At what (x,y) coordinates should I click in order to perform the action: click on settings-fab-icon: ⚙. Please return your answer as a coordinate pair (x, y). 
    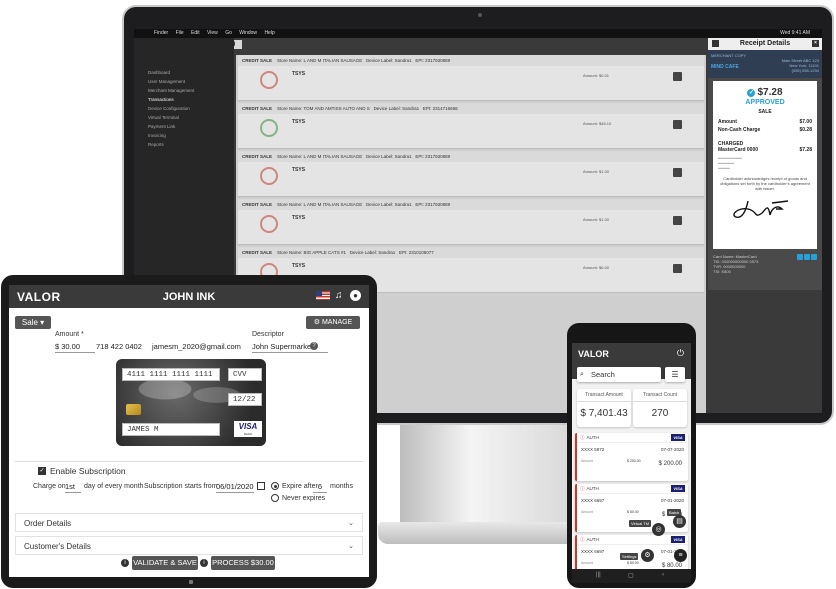
    Looking at the image, I should click on (647, 555).